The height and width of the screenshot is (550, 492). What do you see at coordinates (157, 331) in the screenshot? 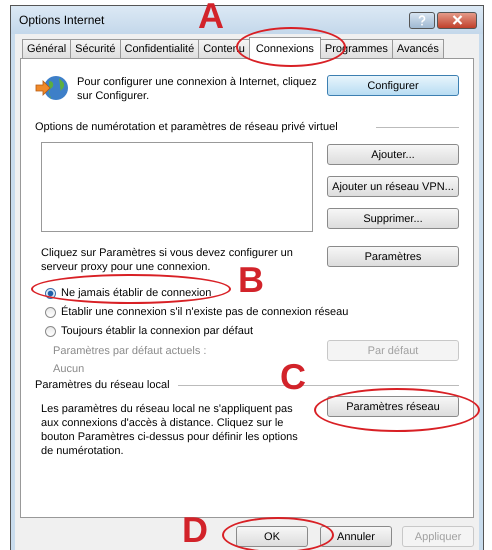
I see `radio-label: Toujours établir la connexion par défaut` at bounding box center [157, 331].